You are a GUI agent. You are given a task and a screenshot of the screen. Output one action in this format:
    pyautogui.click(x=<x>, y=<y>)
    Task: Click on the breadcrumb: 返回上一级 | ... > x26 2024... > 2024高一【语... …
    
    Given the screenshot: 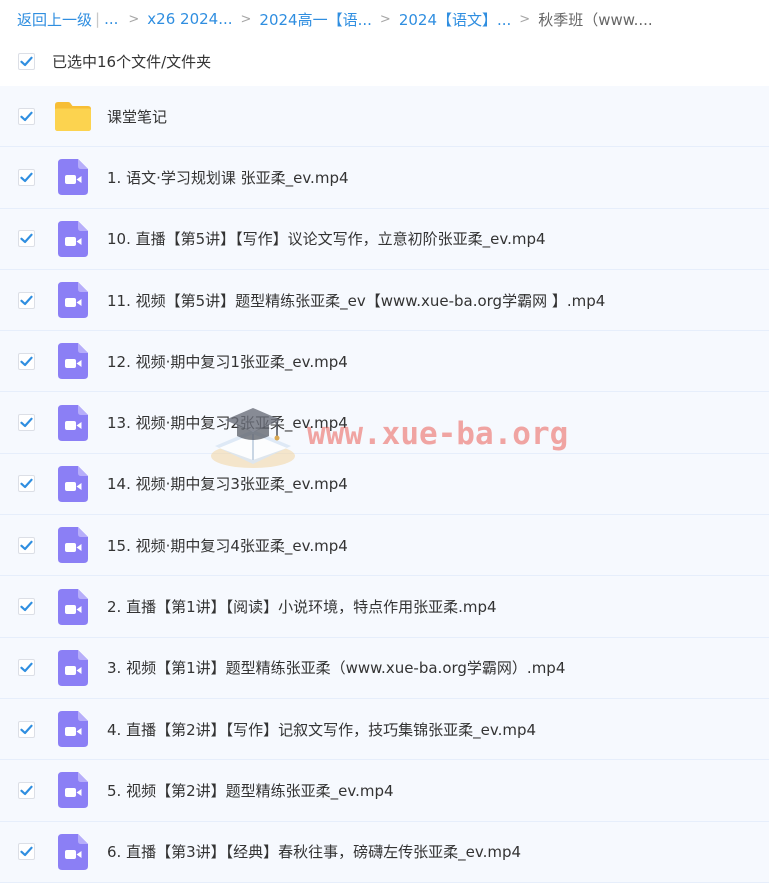 What is the action you would take?
    pyautogui.click(x=384, y=19)
    